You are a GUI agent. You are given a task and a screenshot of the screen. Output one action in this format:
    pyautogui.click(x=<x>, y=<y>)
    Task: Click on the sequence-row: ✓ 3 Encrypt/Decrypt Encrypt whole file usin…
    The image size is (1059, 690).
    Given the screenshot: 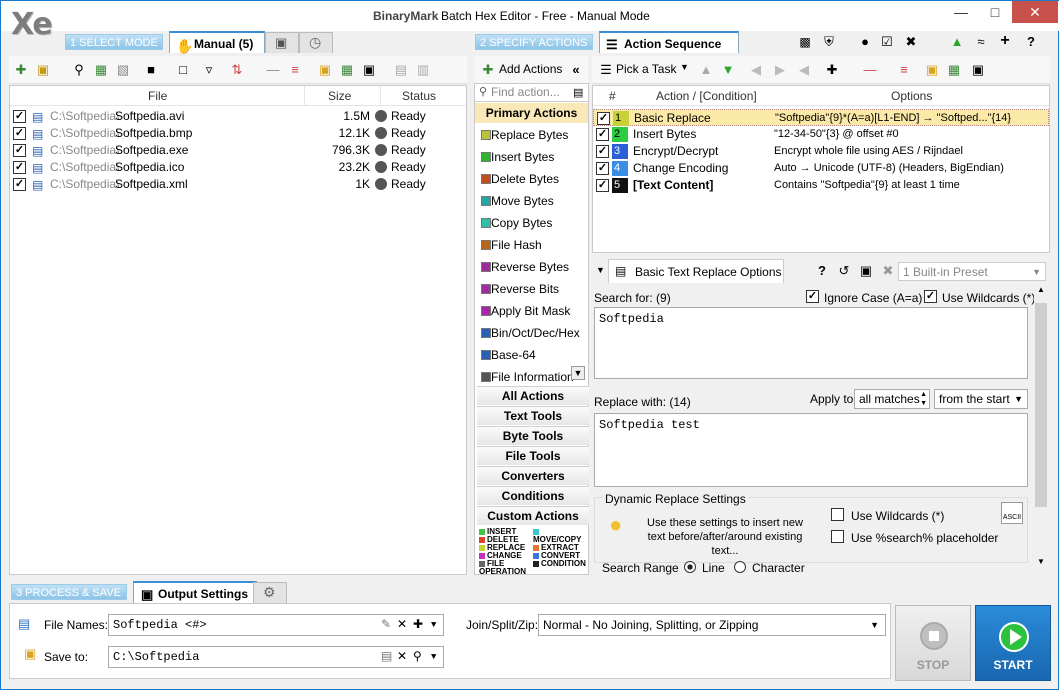 What is the action you would take?
    pyautogui.click(x=821, y=151)
    